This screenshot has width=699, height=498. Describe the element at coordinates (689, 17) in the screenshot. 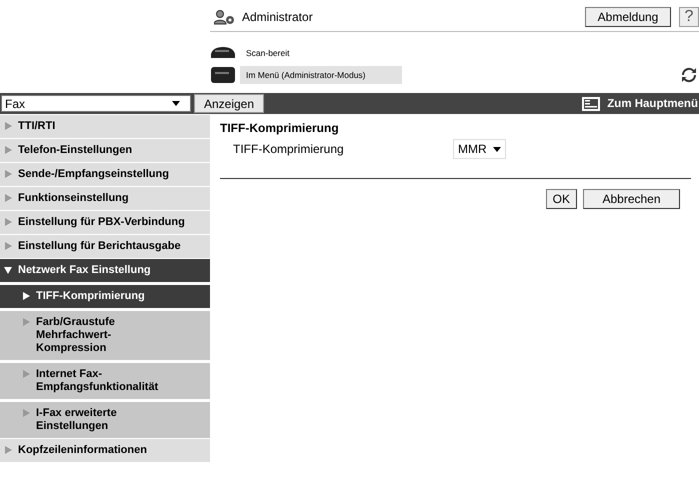

I see `help-button: ?` at that location.